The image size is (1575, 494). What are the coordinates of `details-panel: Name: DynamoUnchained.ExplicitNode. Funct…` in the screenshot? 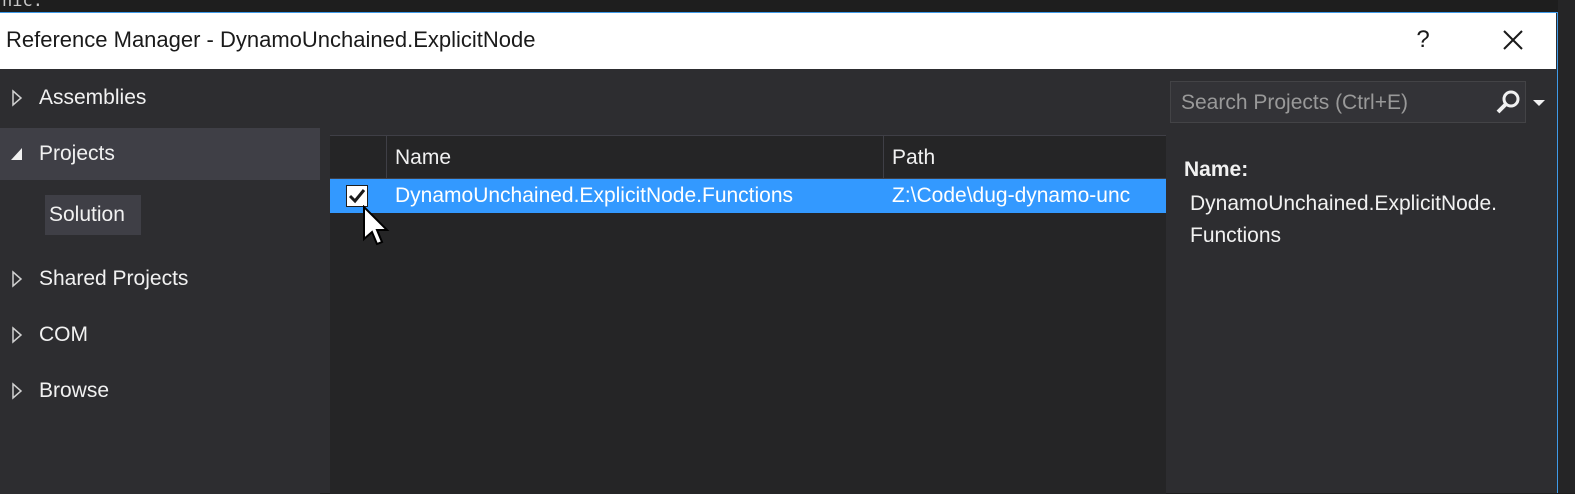 It's located at (1364, 205).